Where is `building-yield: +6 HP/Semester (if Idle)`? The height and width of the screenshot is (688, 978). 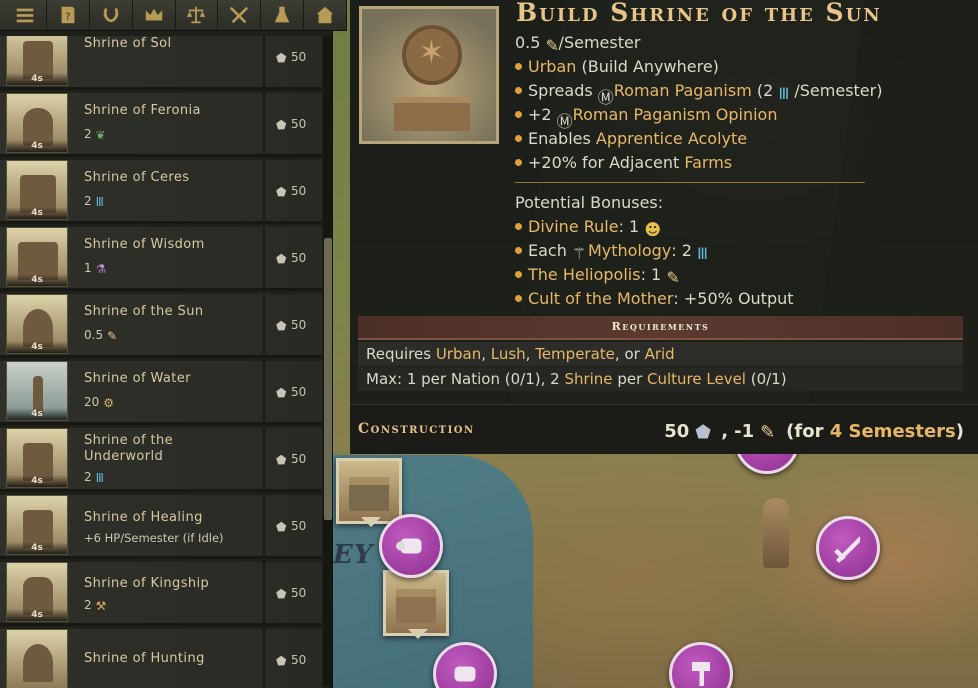
building-yield: +6 HP/Semester (if Idle) is located at coordinates (154, 538).